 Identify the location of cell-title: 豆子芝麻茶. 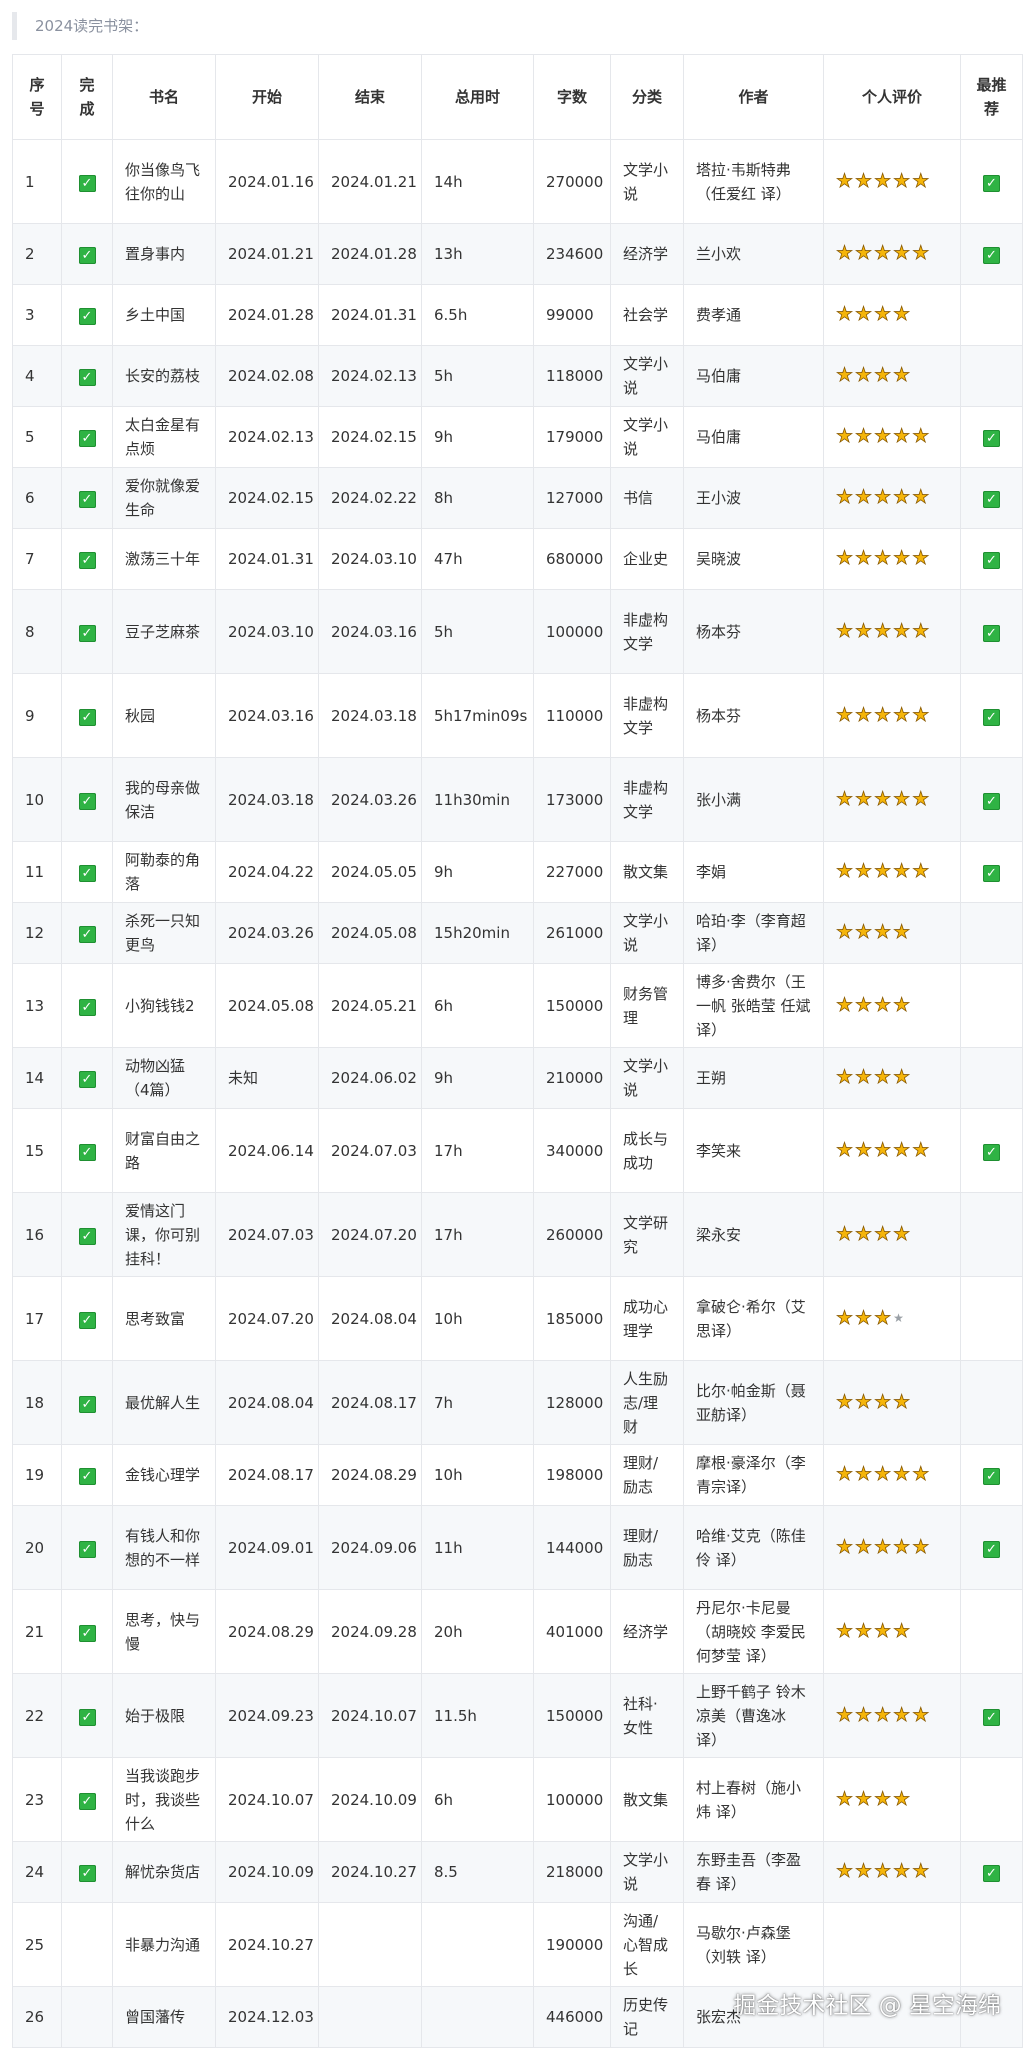
(164, 631).